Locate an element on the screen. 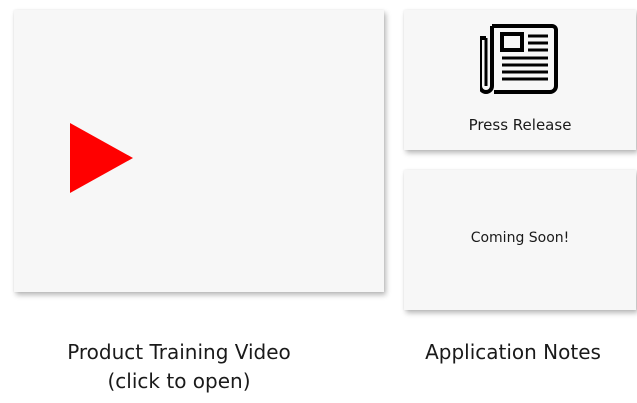 This screenshot has width=637, height=403. press-release-card: Press Release is located at coordinates (520, 80).